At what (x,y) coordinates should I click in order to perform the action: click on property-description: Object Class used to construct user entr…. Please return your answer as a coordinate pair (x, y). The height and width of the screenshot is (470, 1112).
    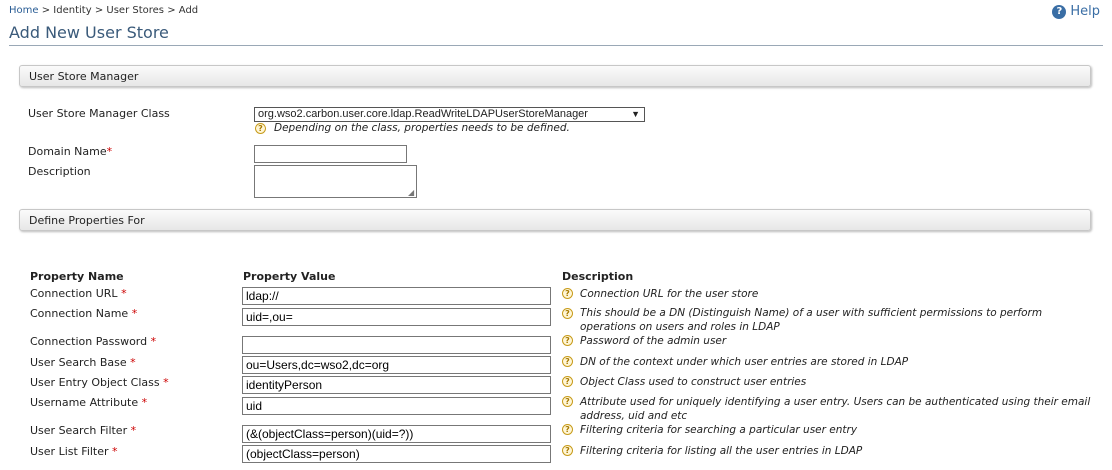
    Looking at the image, I should click on (693, 382).